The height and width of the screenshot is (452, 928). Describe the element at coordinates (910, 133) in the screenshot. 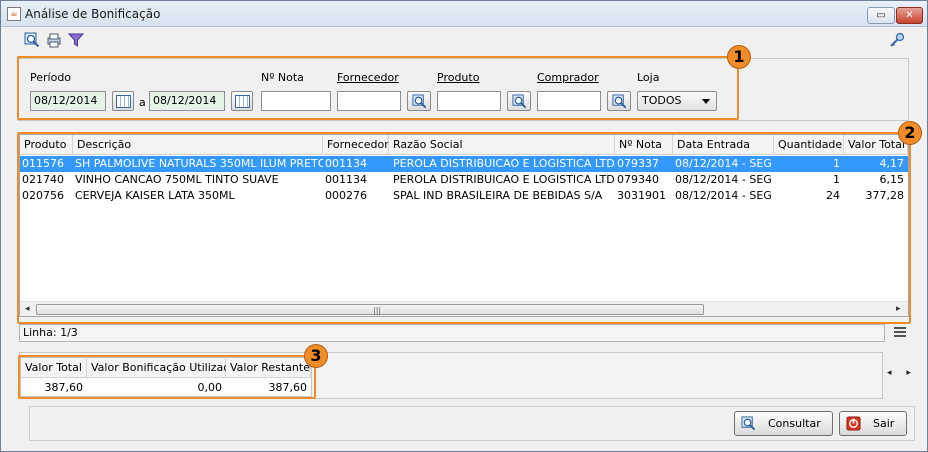

I see `callout-badge-2: 2` at that location.